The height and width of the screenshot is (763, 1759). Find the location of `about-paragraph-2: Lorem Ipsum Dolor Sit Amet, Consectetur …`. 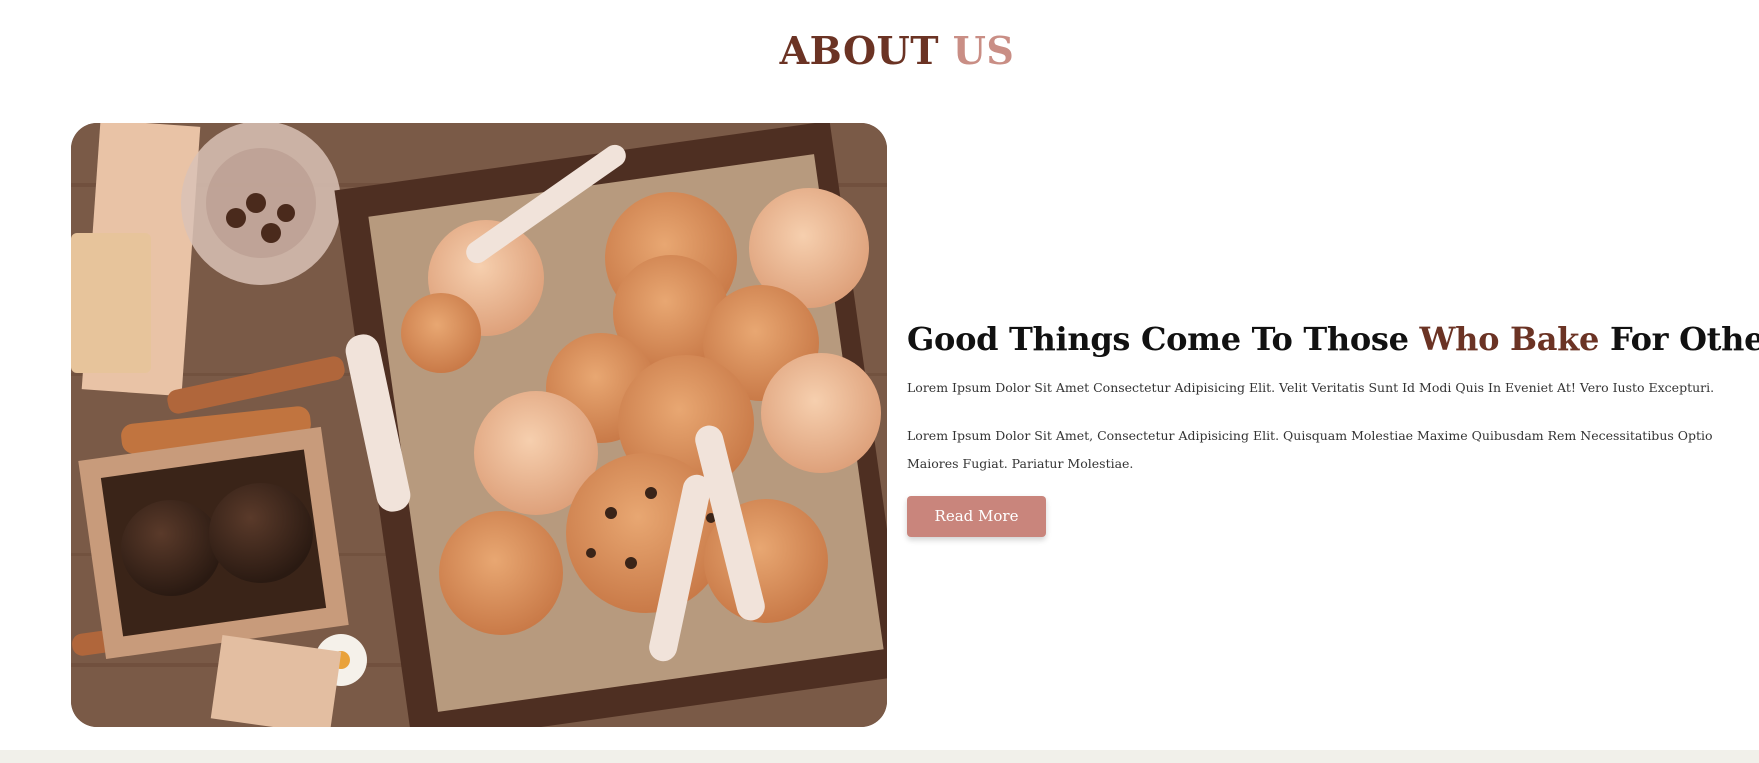

about-paragraph-2: Lorem Ipsum Dolor Sit Amet, Consectetur … is located at coordinates (1310, 449).